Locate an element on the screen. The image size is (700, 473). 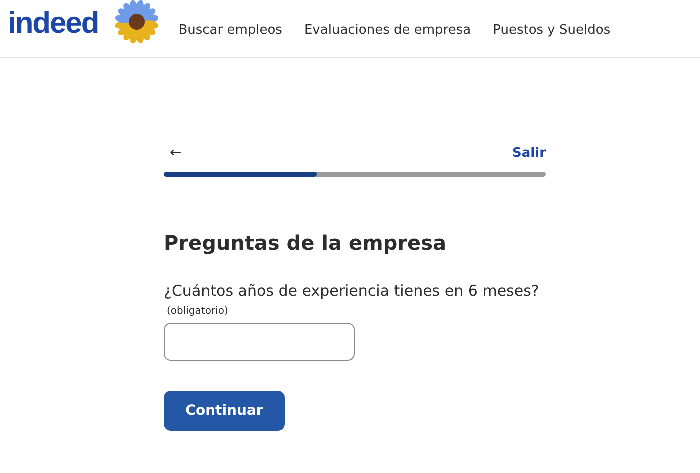
section-heading: Preguntas de la empresa is located at coordinates (305, 243).